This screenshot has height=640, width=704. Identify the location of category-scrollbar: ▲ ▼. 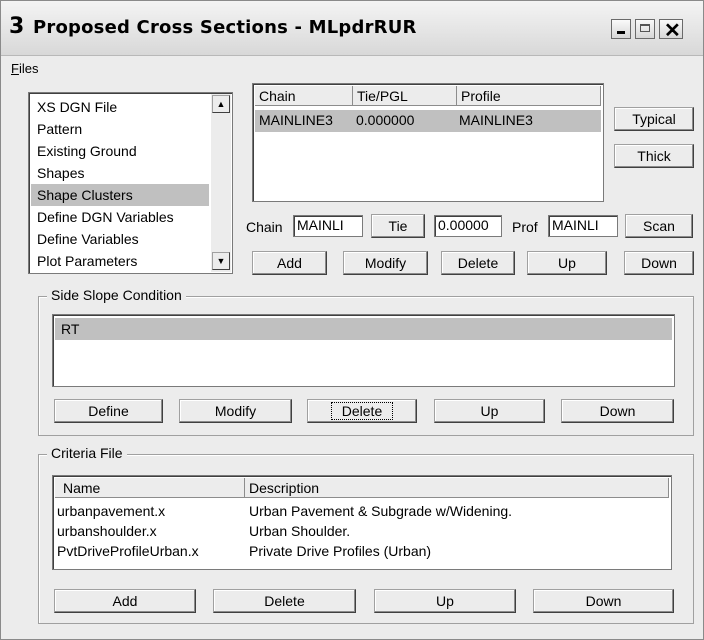
(221, 183).